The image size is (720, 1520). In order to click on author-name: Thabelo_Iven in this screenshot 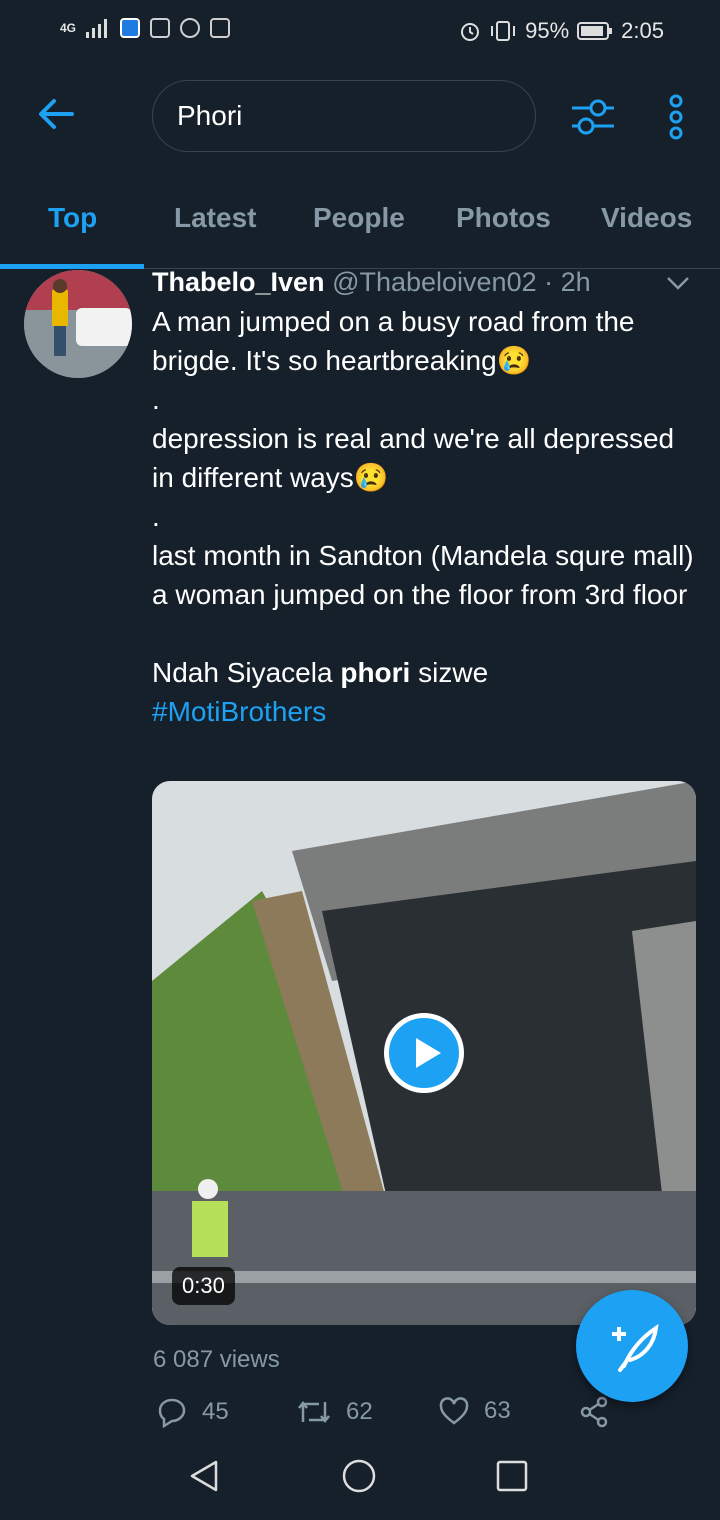, I will do `click(238, 282)`.